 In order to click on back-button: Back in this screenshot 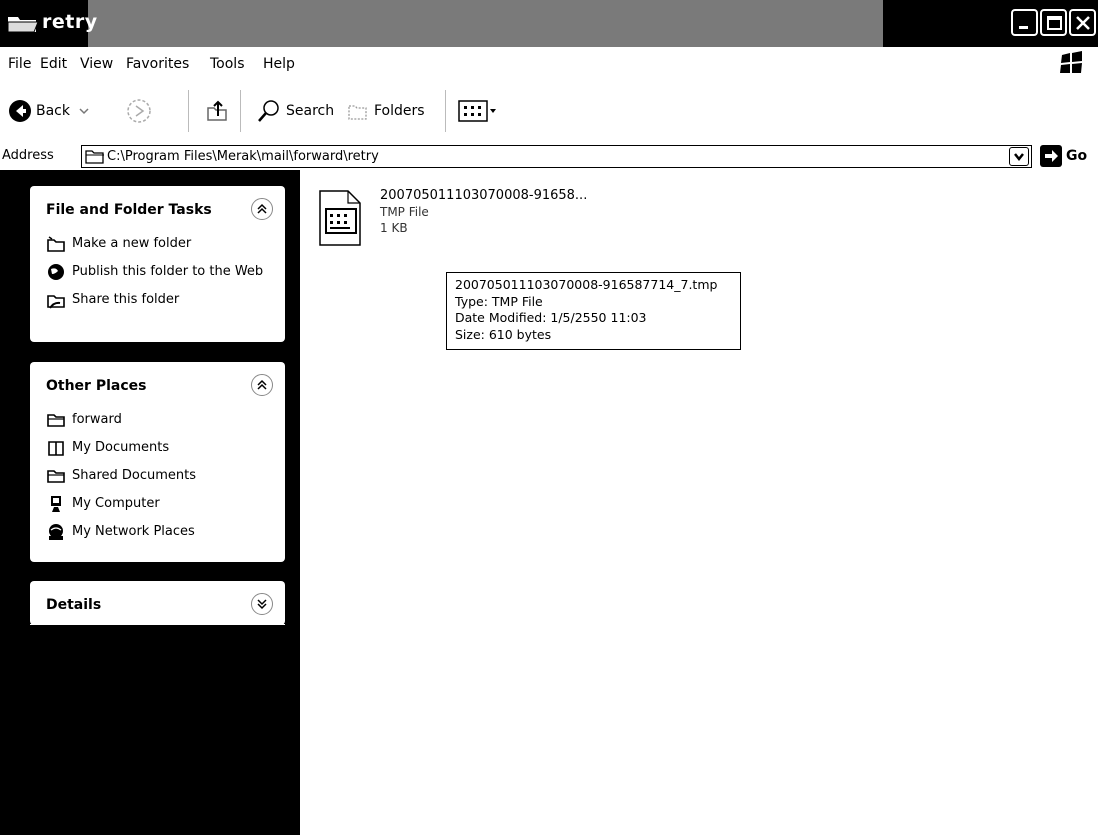, I will do `click(49, 111)`.